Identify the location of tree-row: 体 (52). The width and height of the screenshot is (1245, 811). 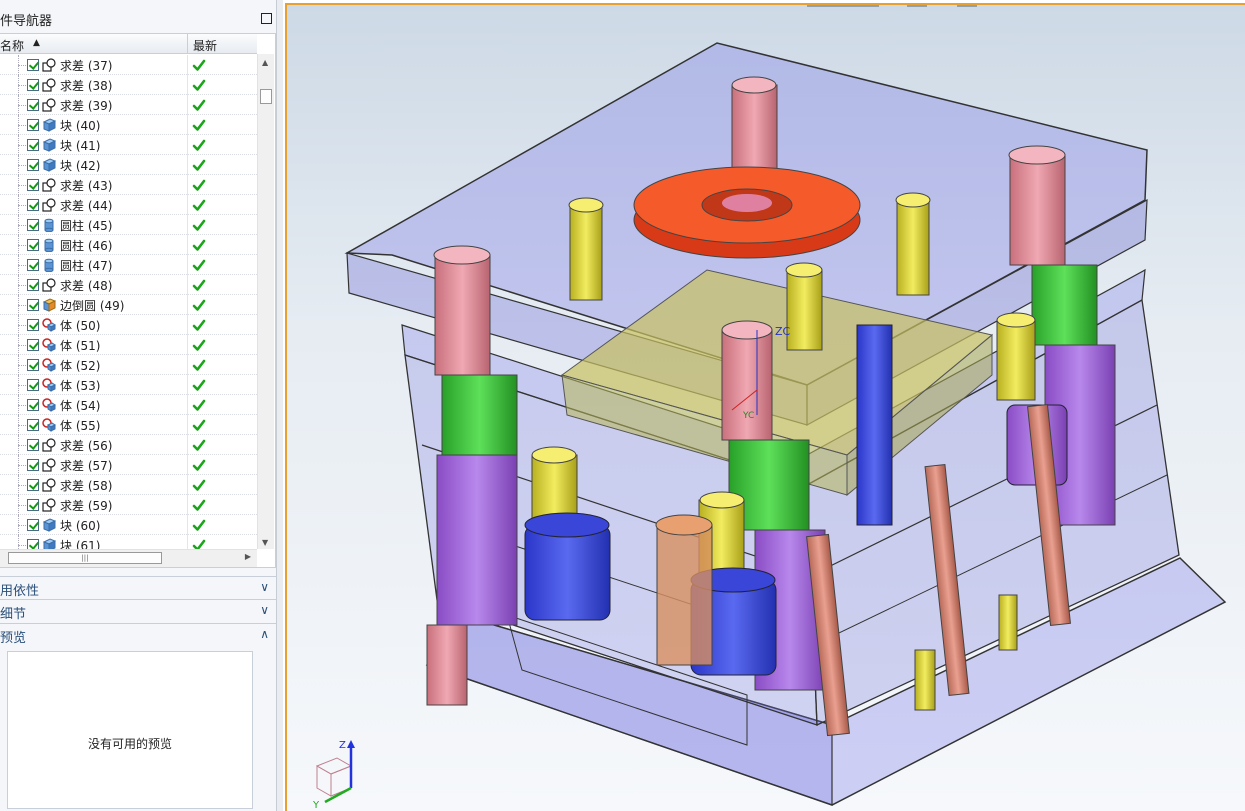
(128, 365).